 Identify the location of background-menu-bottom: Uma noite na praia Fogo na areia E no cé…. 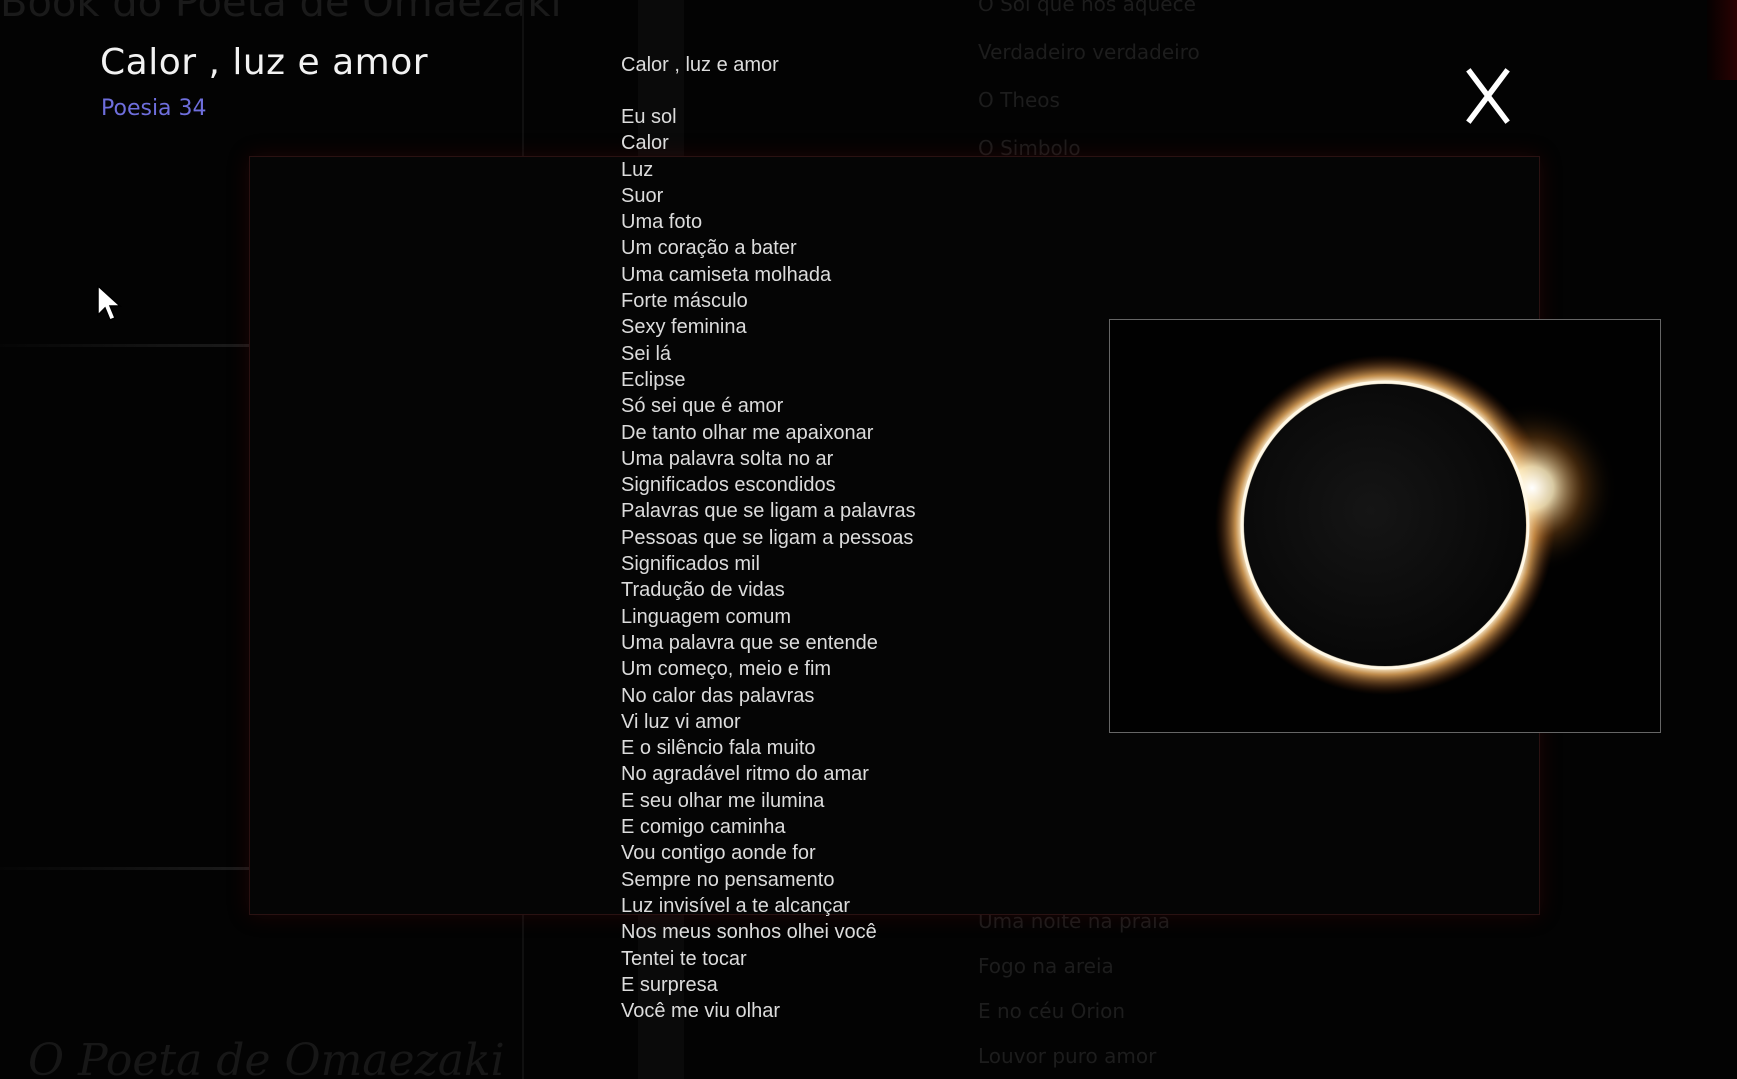
(1074, 994).